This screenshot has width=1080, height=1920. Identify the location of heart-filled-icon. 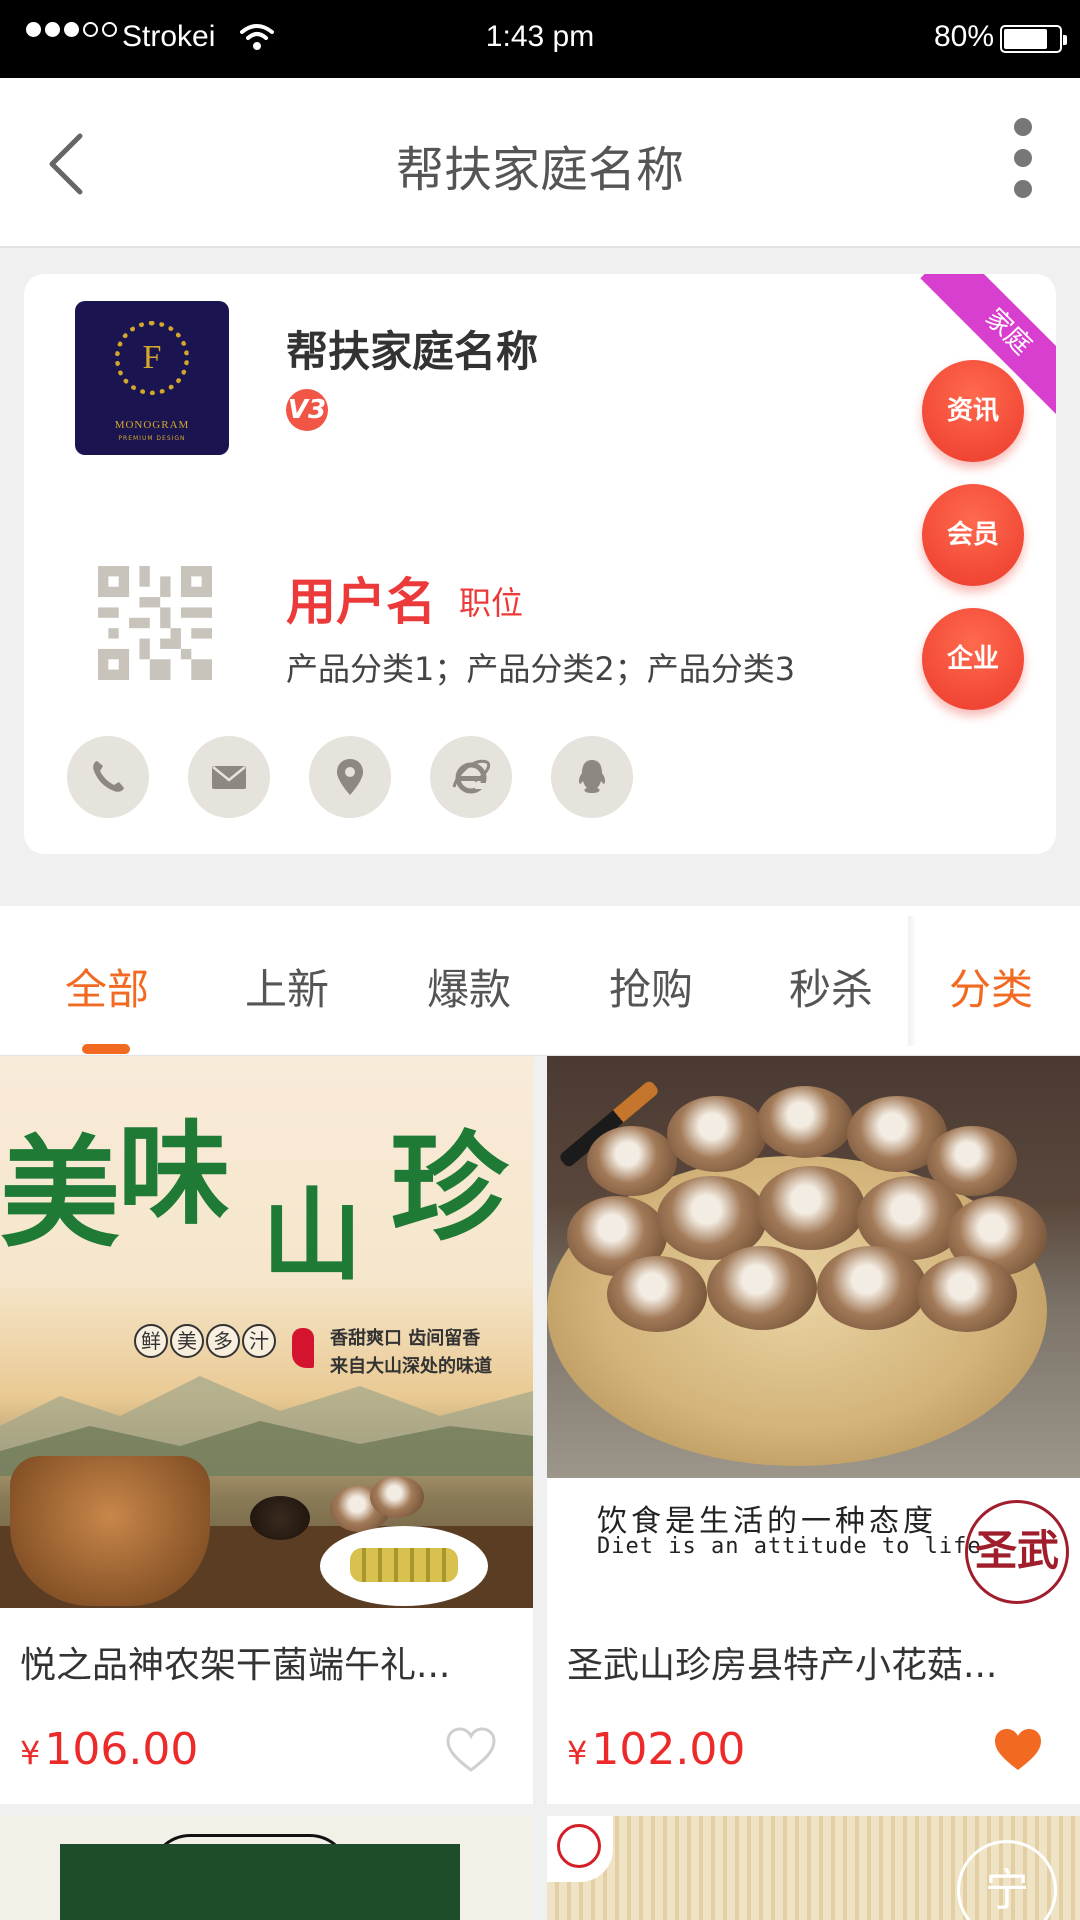
(1018, 1750).